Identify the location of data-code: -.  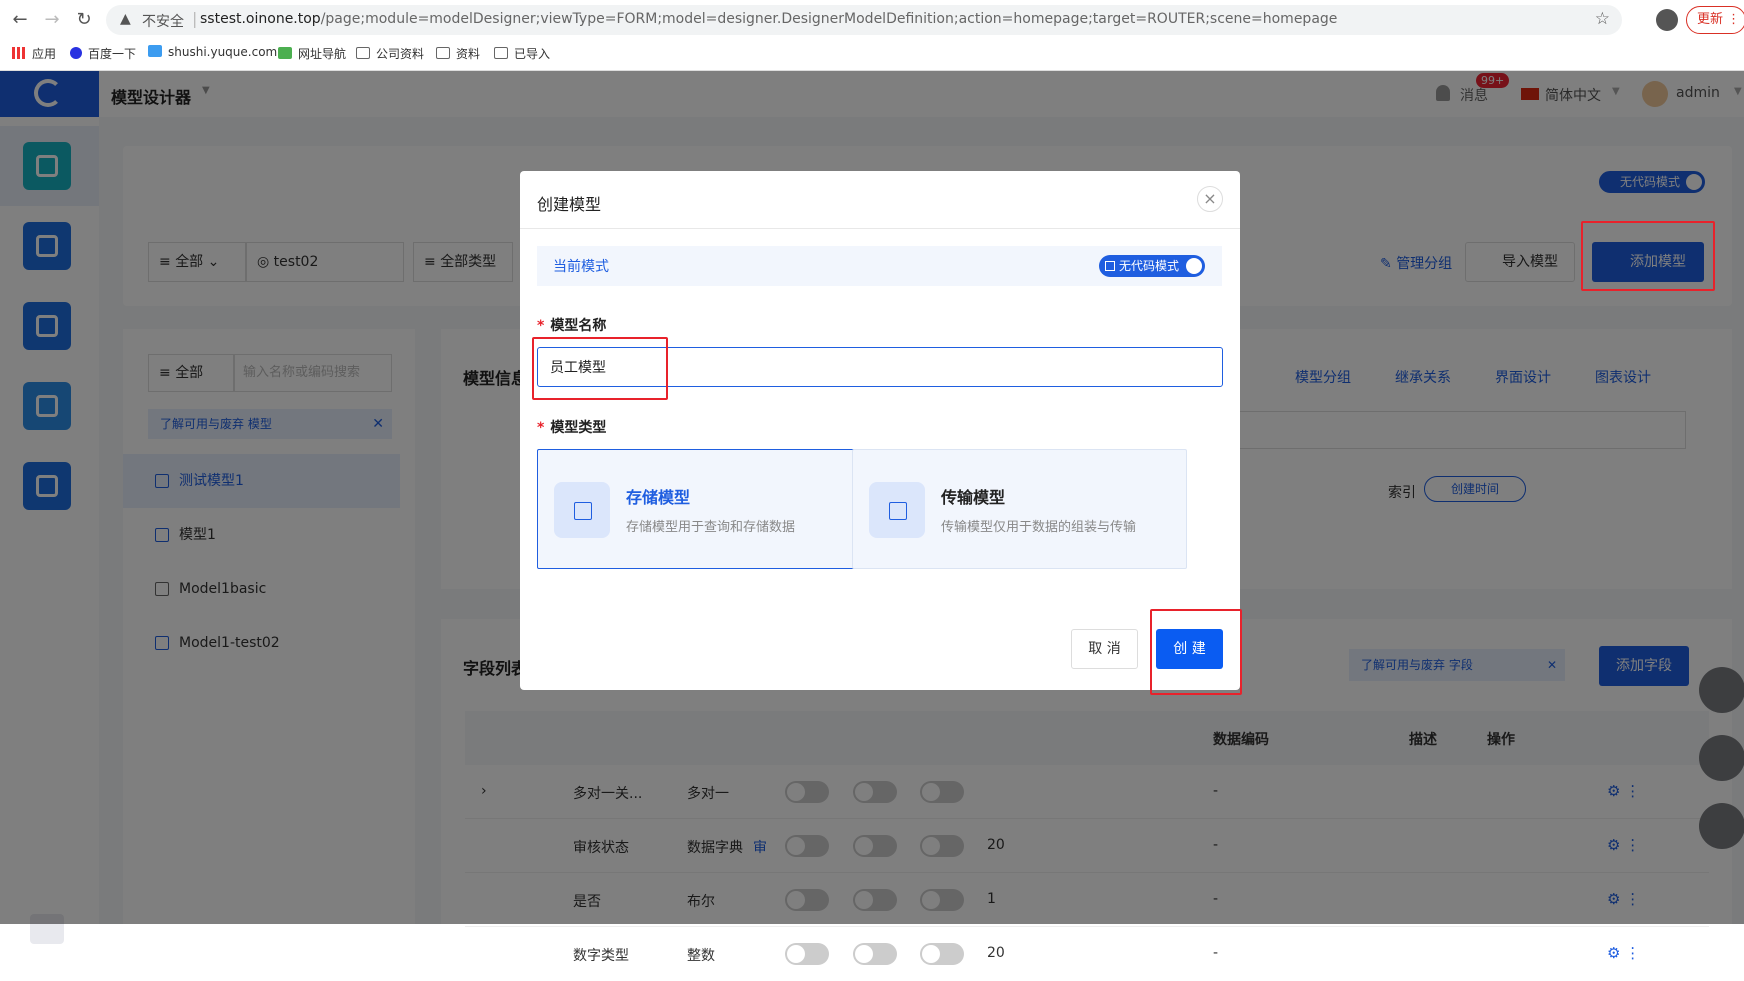
(1216, 953).